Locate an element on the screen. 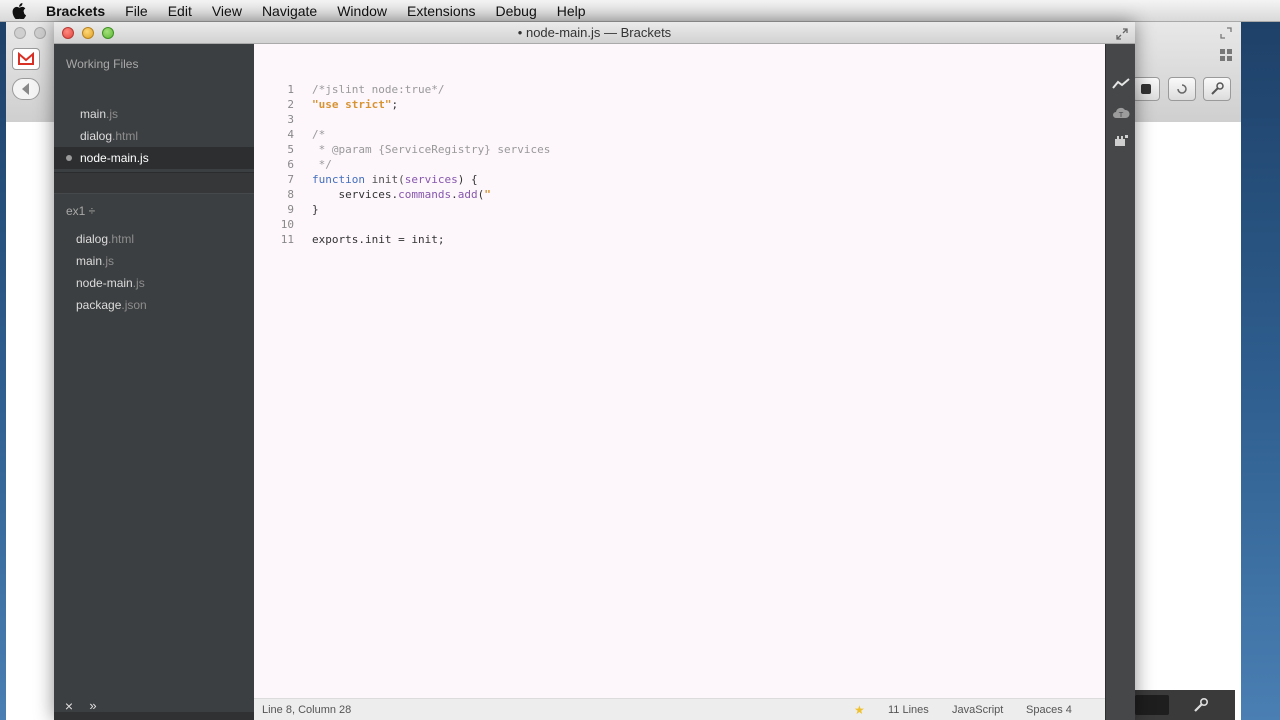 The width and height of the screenshot is (1280, 720). bg-back-icon is located at coordinates (26, 89).